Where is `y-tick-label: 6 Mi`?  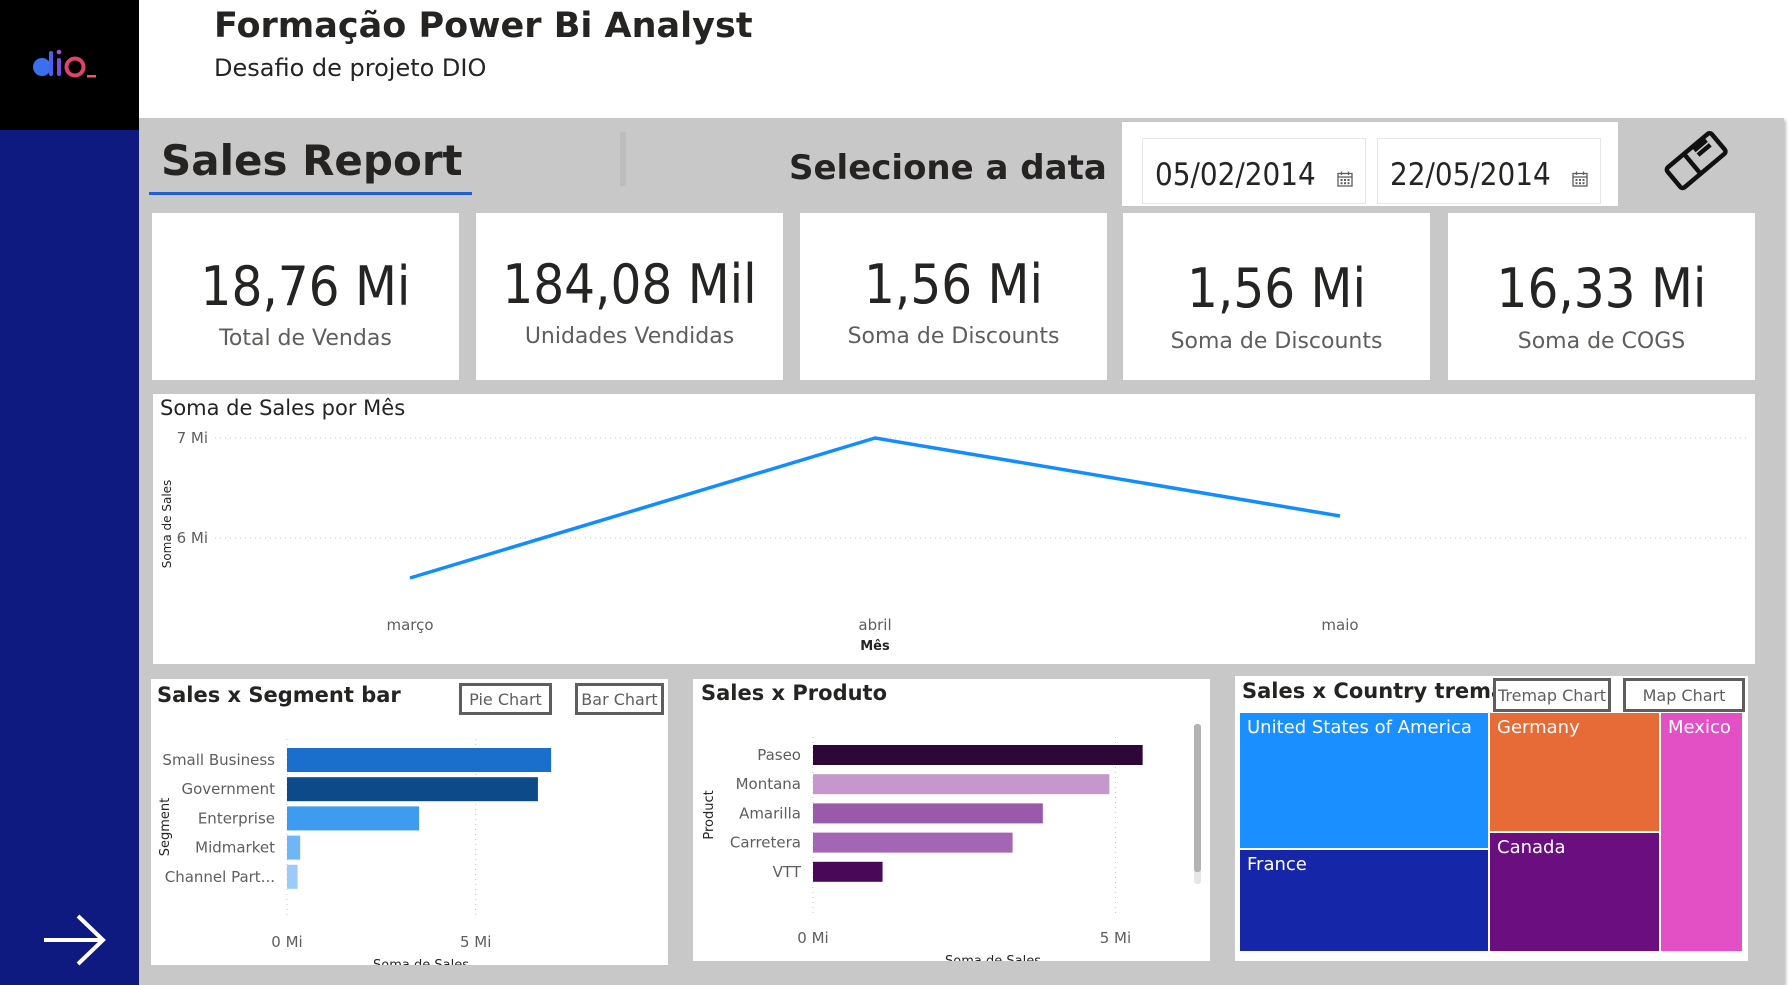 y-tick-label: 6 Mi is located at coordinates (192, 538).